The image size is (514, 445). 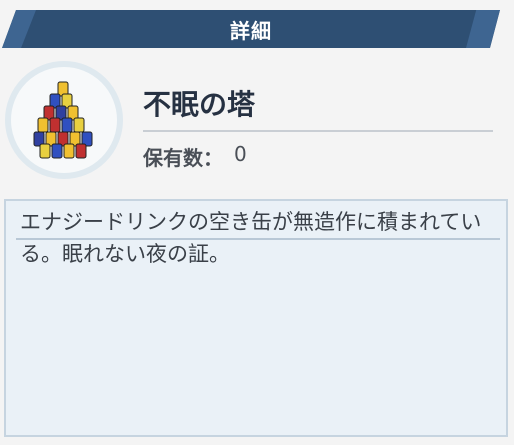 I want to click on owned-count-label: 保有数：, so click(x=183, y=158).